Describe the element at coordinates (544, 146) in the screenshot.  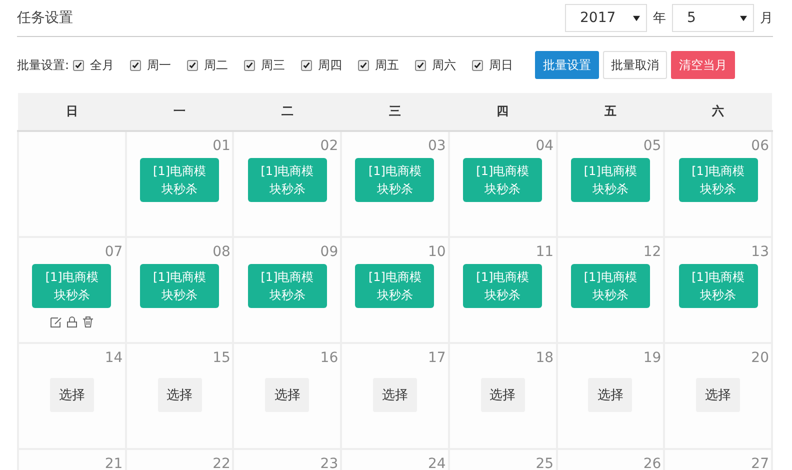
I see `day-number: 04` at that location.